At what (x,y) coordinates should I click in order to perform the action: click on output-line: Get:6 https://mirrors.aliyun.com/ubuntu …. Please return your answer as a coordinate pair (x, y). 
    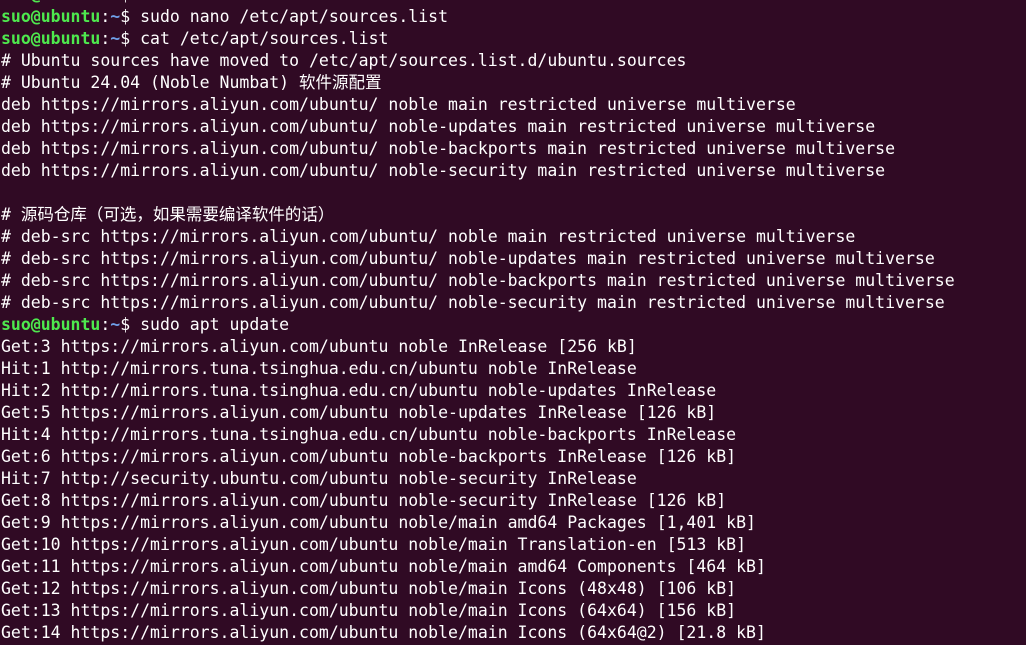
    Looking at the image, I should click on (369, 456).